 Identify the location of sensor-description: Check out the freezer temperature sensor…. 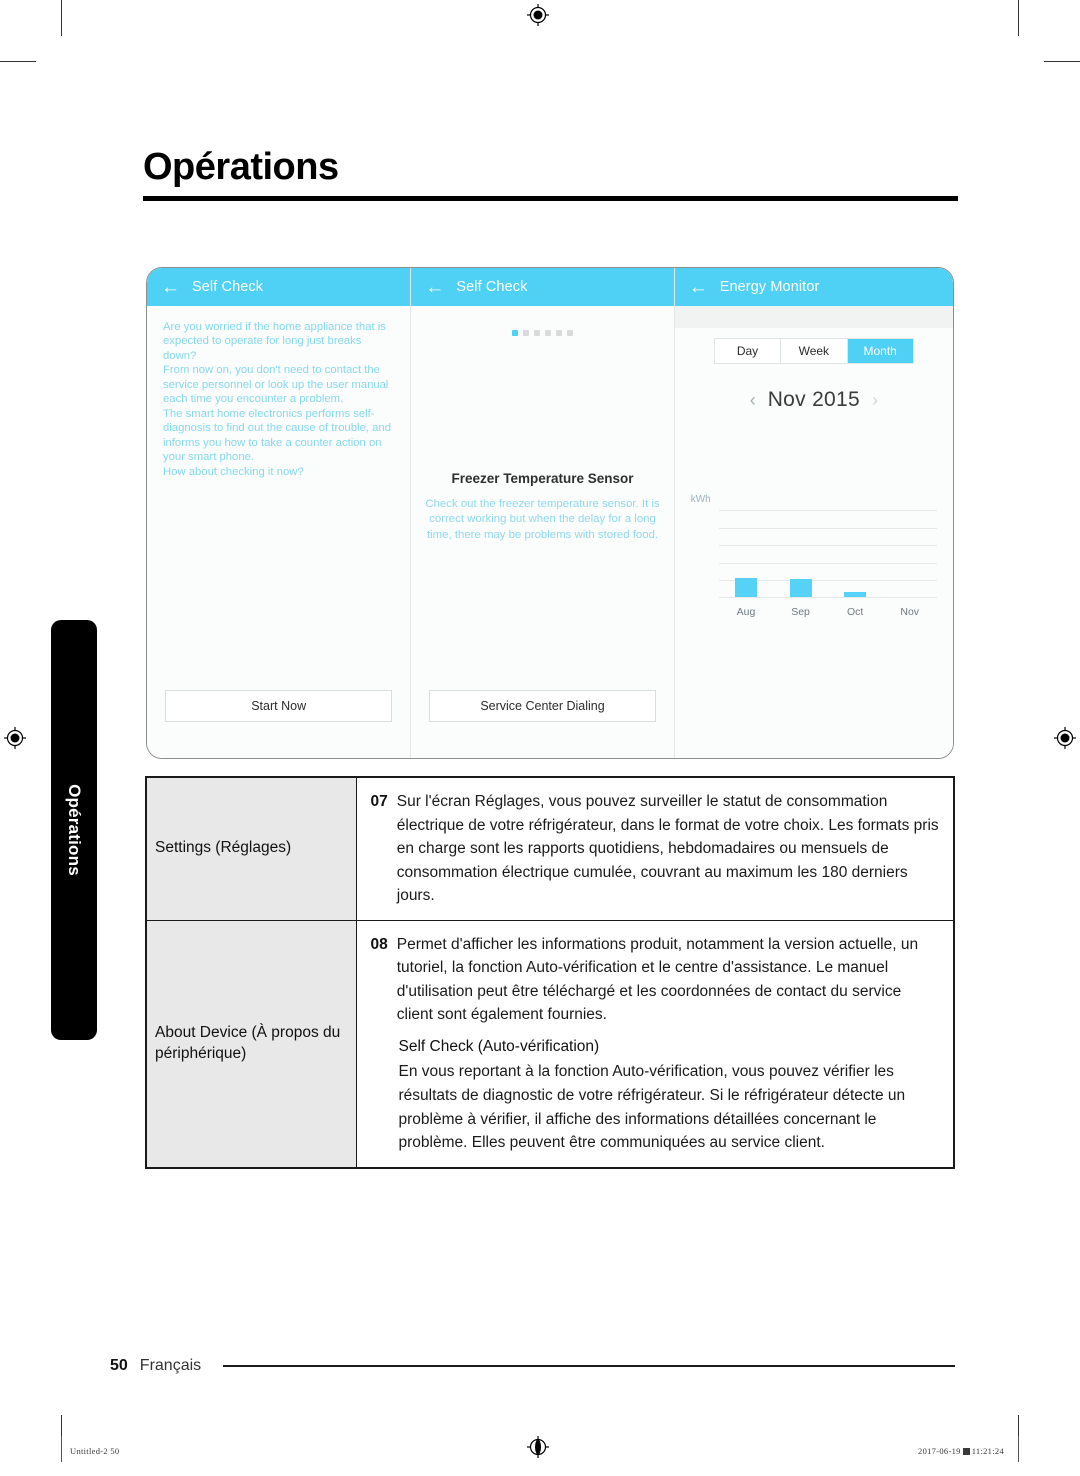
(542, 519).